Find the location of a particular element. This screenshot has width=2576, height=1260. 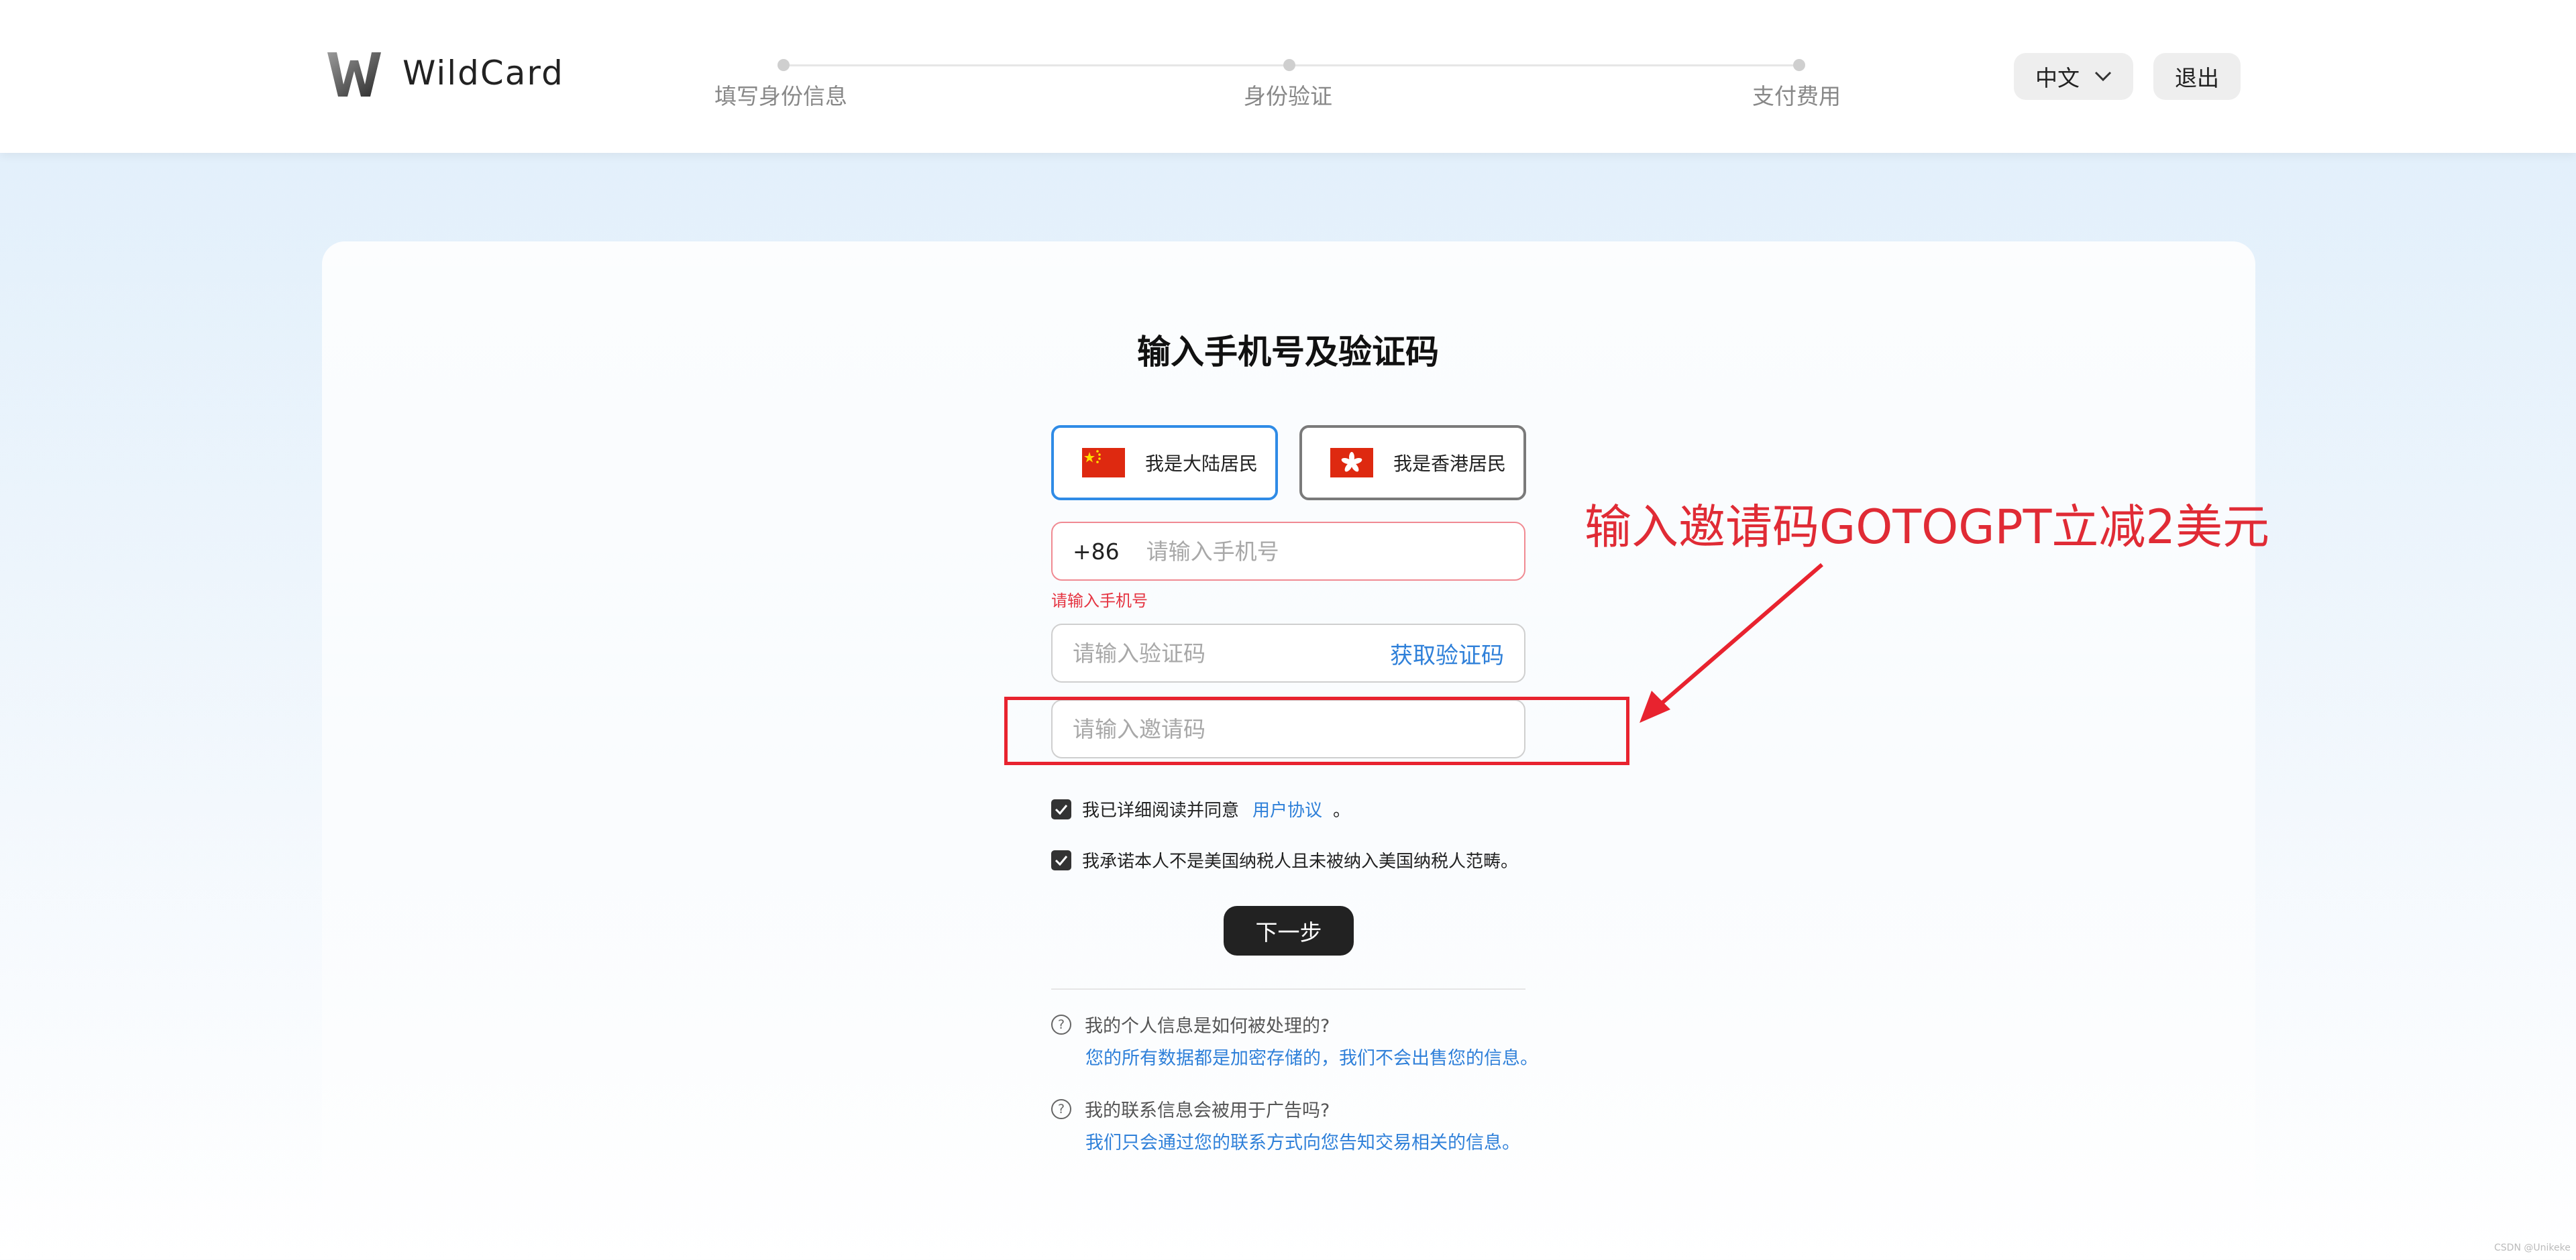

faq-answer-1: 您的所有数据都是加密存储的，我们不会出售您的信息。 is located at coordinates (1311, 1059).